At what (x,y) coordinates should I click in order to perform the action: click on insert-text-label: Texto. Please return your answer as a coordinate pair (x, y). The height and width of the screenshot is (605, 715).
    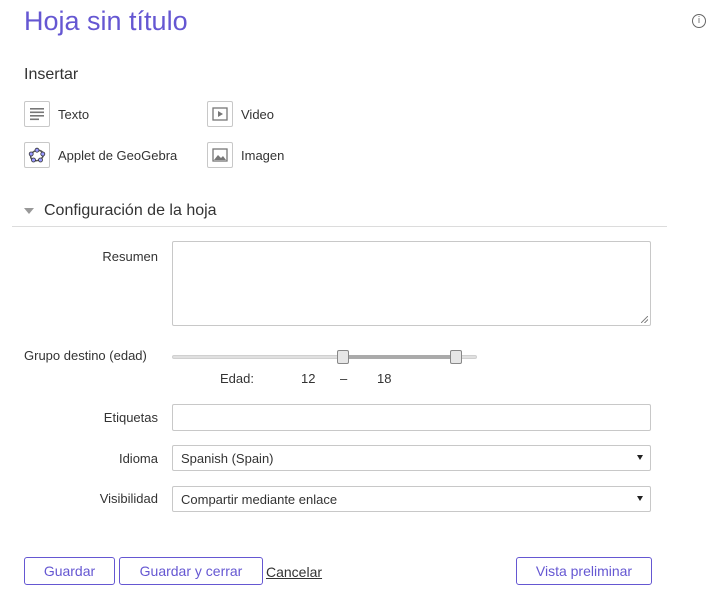
    Looking at the image, I should click on (74, 114).